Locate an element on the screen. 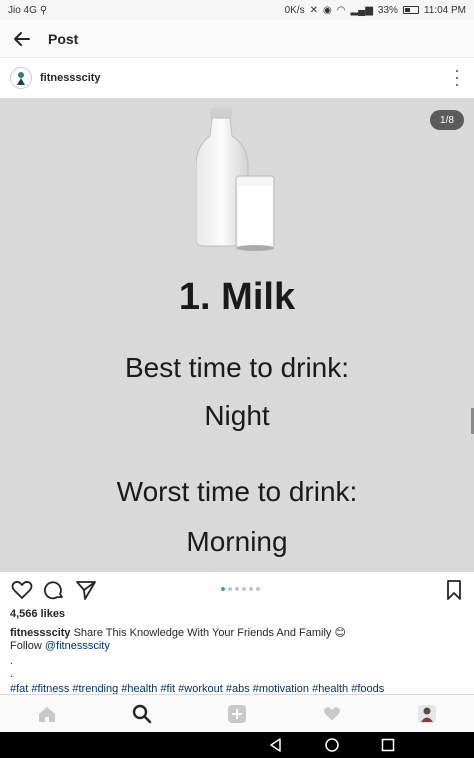 The width and height of the screenshot is (474, 758). avatar-logo-icon is located at coordinates (21, 78).